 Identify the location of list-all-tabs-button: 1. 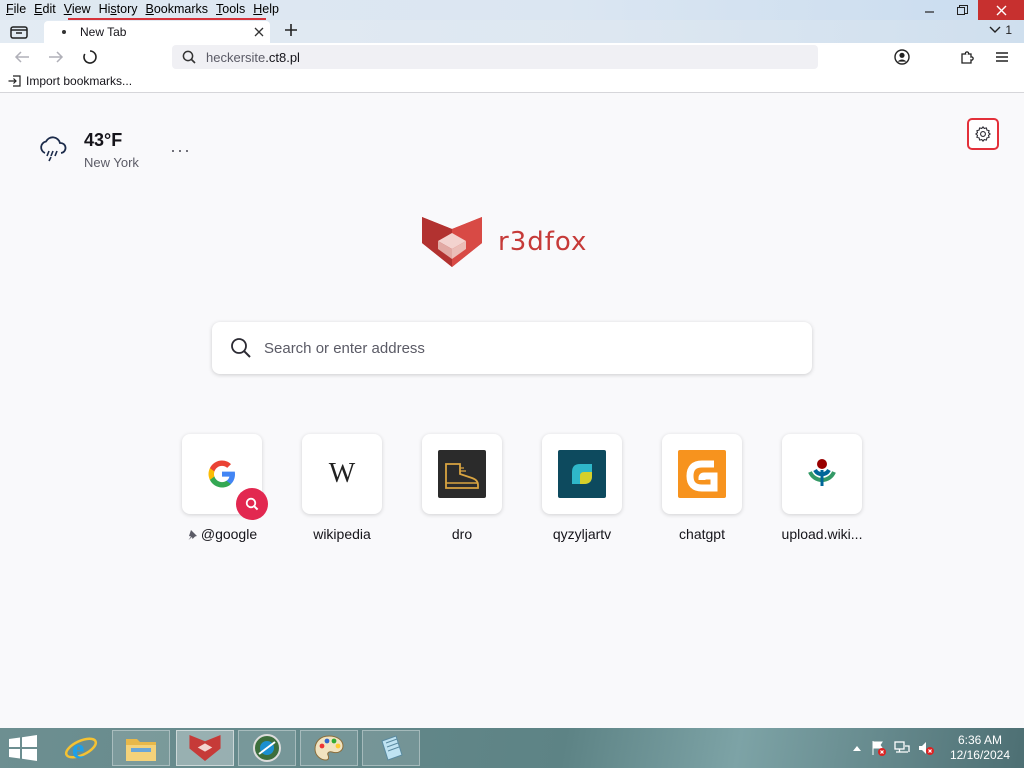
(1000, 30).